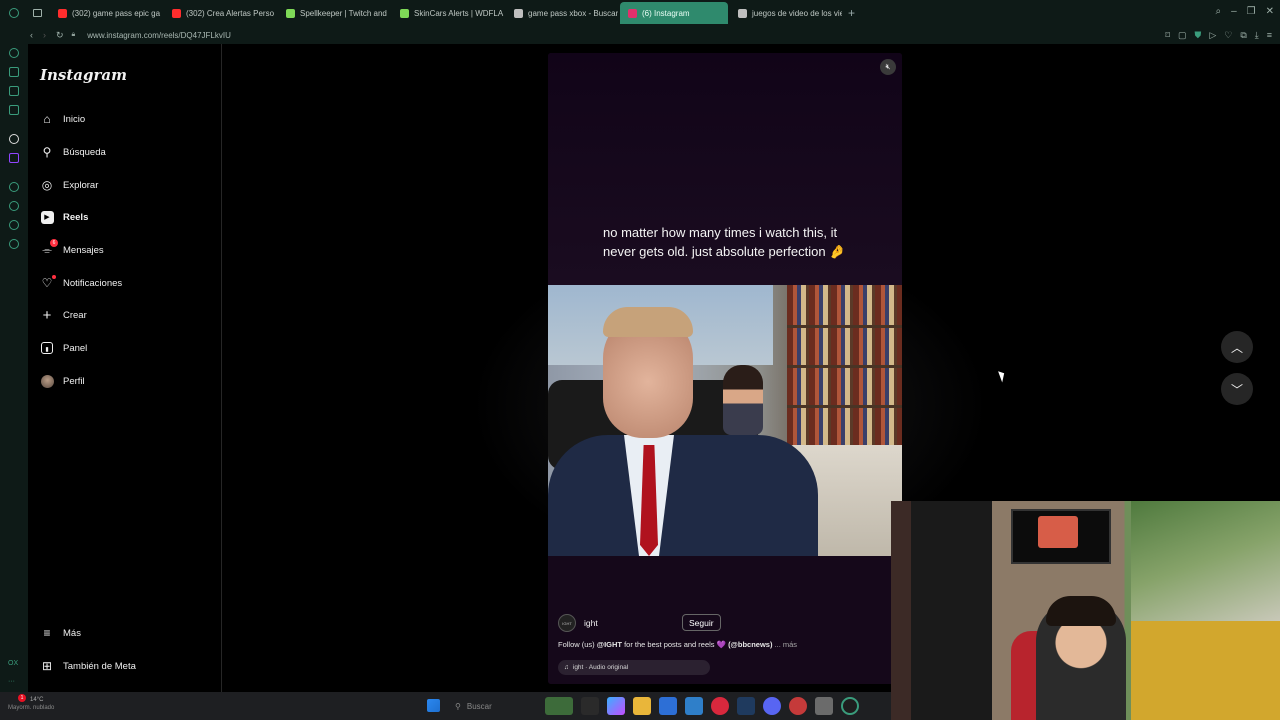  I want to click on account-avatar: IGHT, so click(567, 623).